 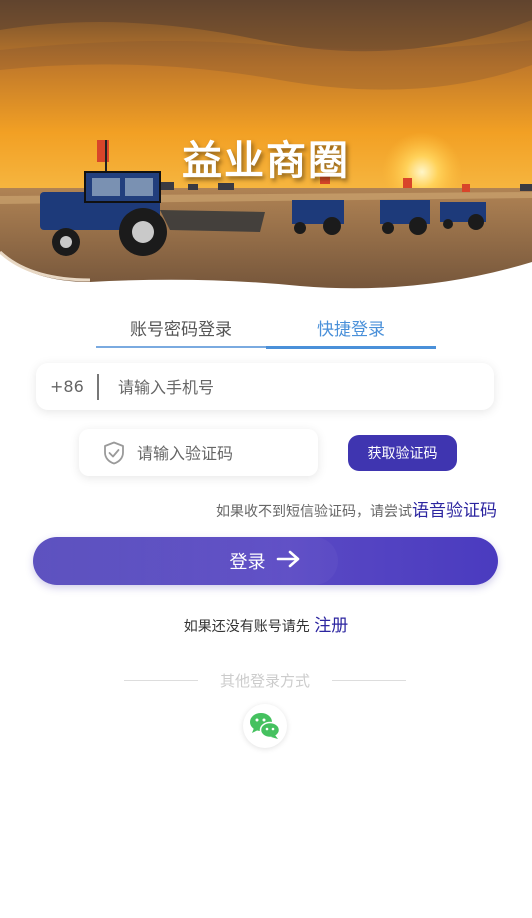 I want to click on code-field, so click(x=198, y=453).